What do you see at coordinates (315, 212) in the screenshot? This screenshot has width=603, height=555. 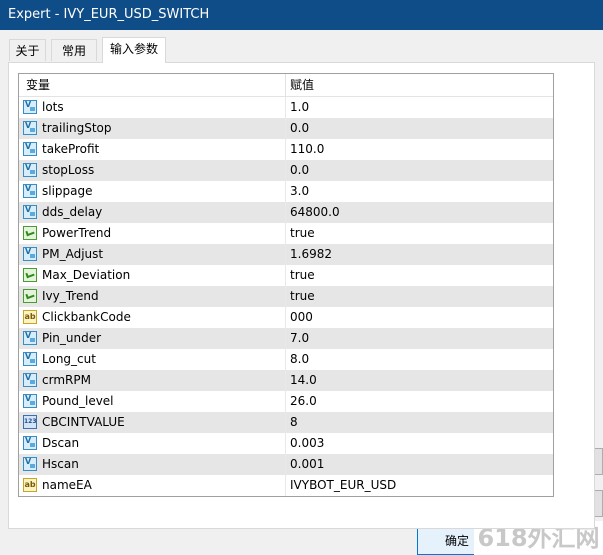 I see `parameter-value: 64800.0` at bounding box center [315, 212].